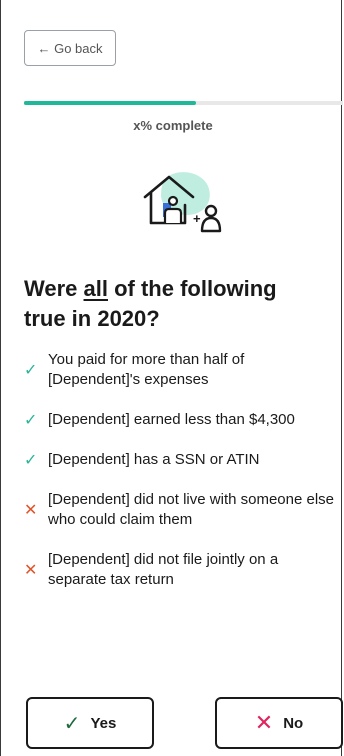  Describe the element at coordinates (154, 459) in the screenshot. I see `criterion-text: [Dependent] has a SSN or ATIN` at that location.